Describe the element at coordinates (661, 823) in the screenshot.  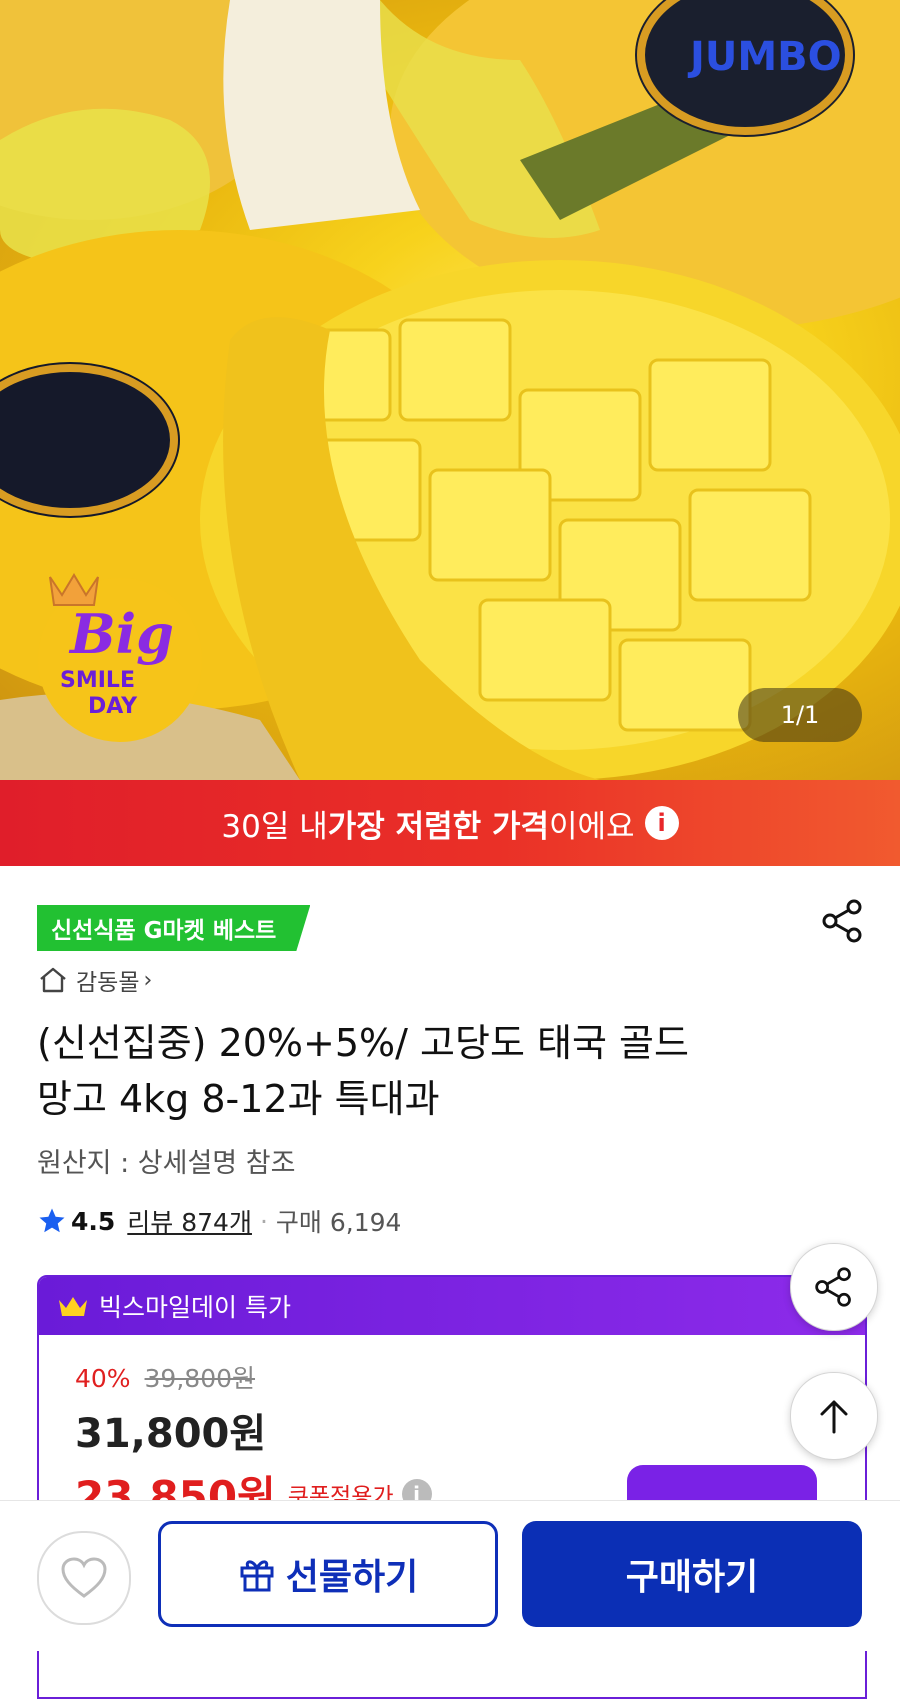
I see `info-icon: i` at that location.